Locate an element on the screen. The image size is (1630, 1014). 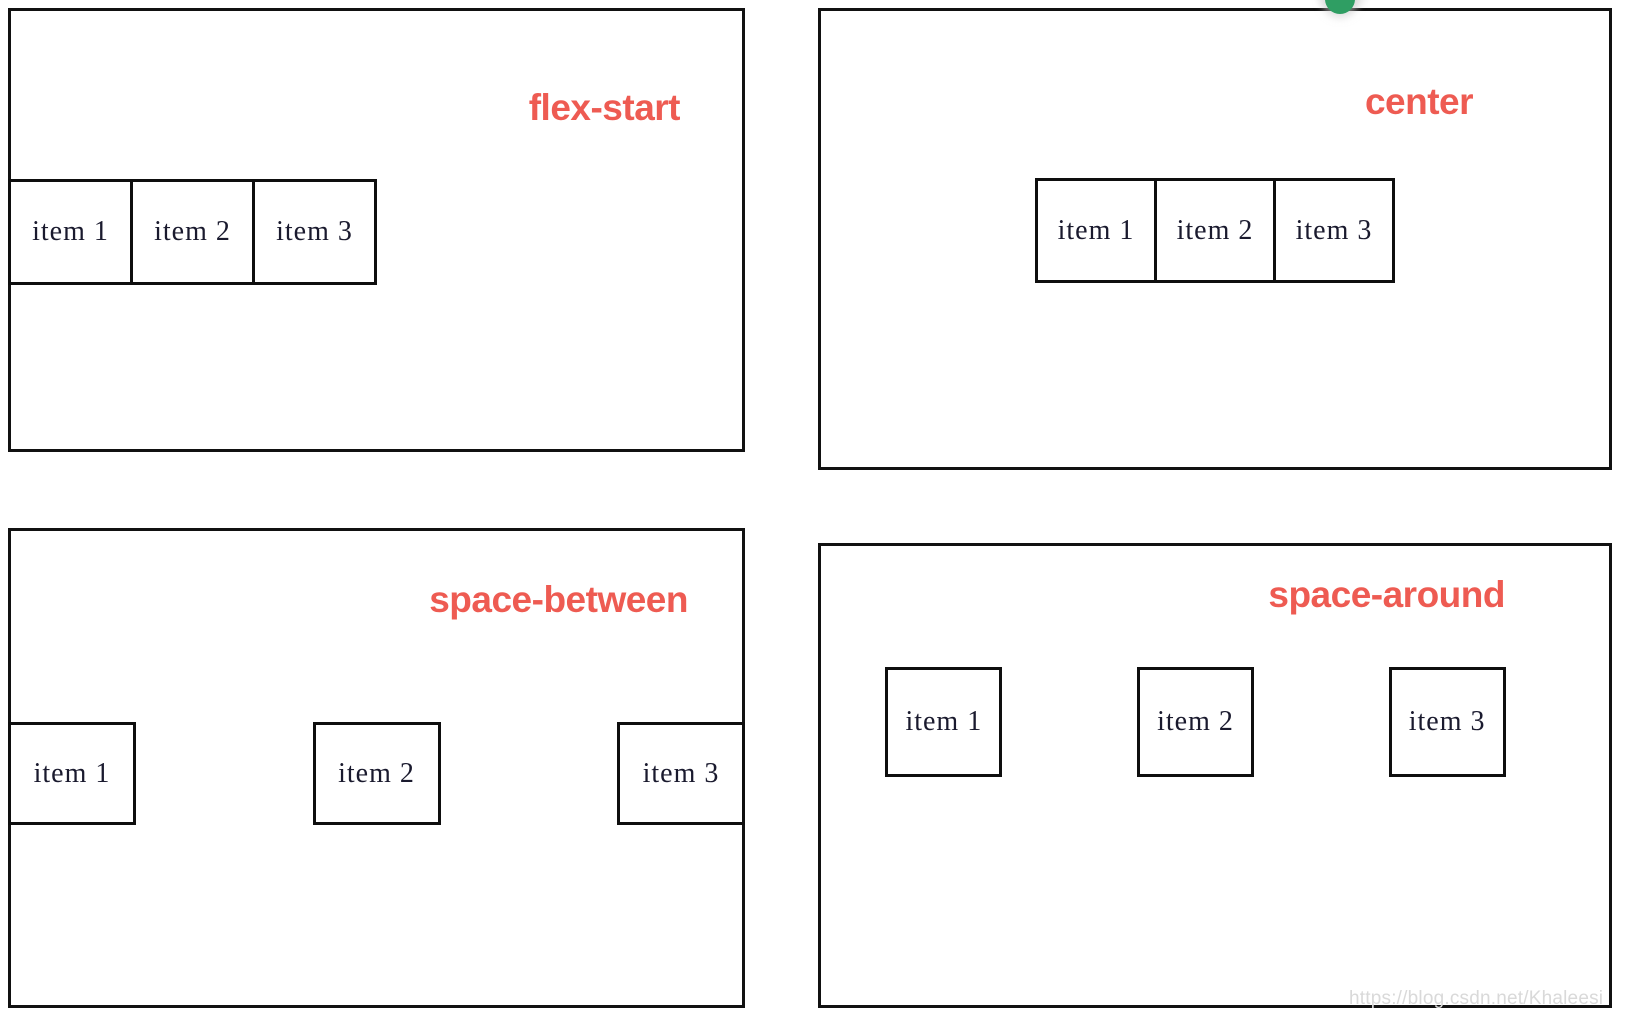
flex-item-row-flex-start: item 1 item 2 item 3 is located at coordinates (376, 232).